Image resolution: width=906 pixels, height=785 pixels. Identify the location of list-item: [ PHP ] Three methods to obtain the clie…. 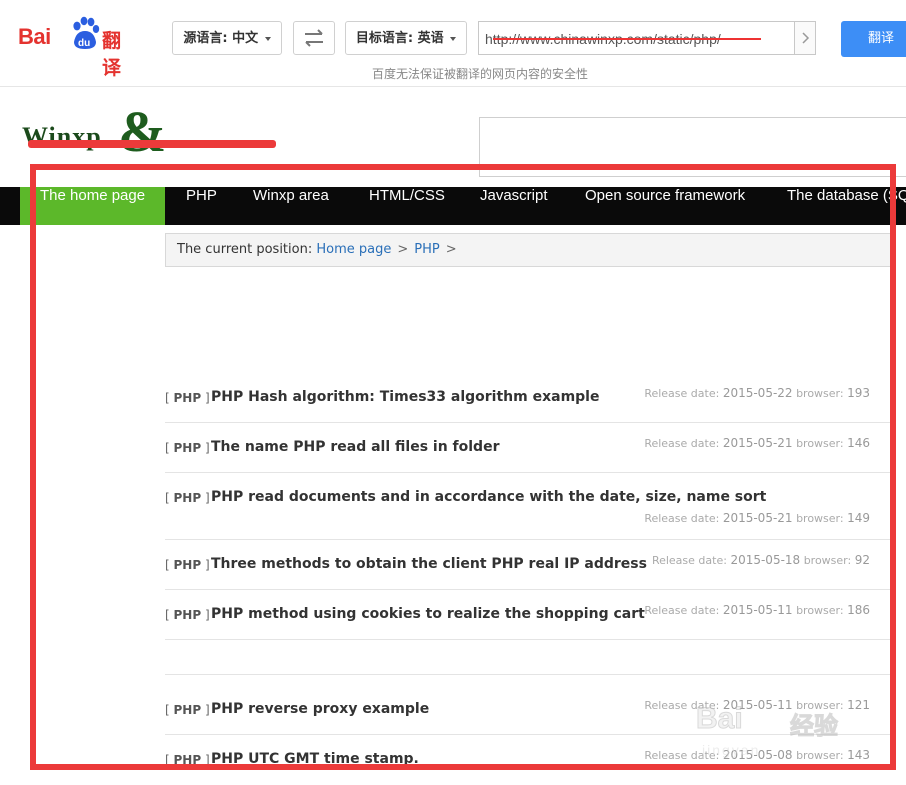
(528, 565).